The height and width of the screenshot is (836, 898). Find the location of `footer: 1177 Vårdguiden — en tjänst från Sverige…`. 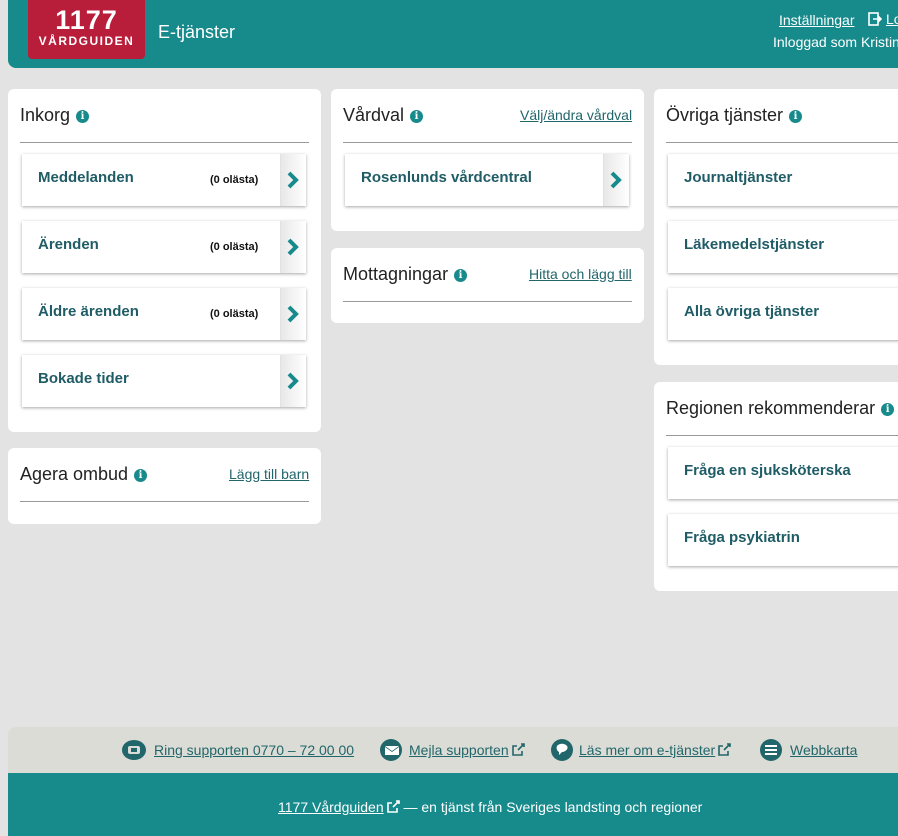

footer: 1177 Vårdguiden — en tjänst från Sverige… is located at coordinates (453, 804).